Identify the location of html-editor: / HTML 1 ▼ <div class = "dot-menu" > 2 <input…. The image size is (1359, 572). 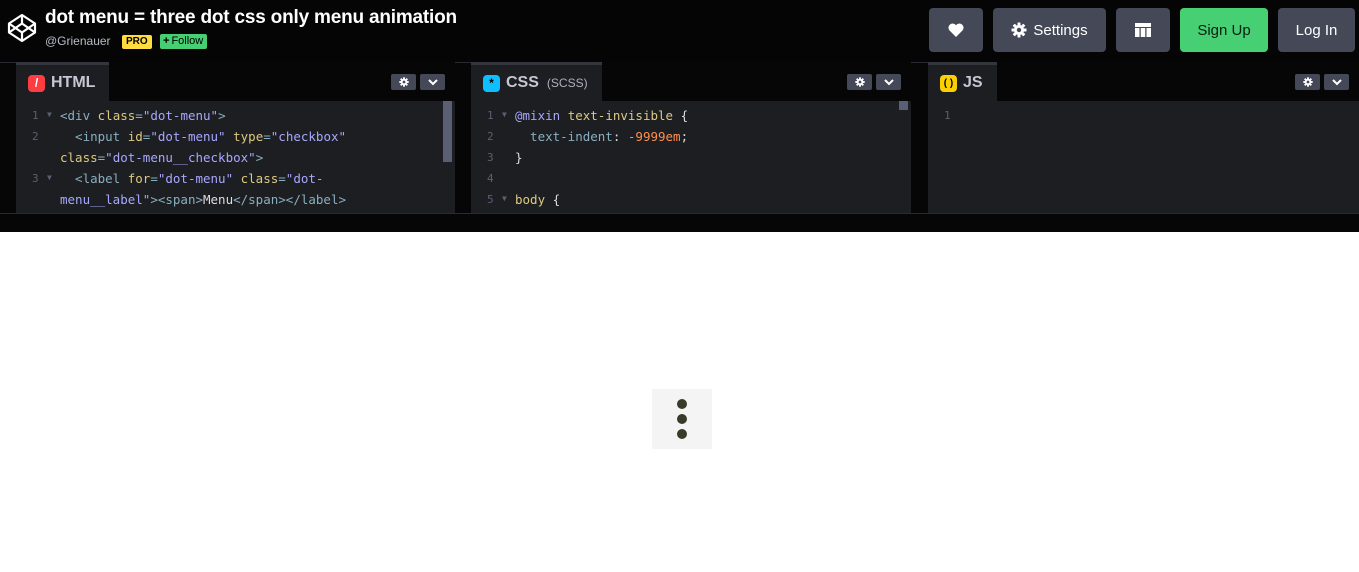
(235, 138).